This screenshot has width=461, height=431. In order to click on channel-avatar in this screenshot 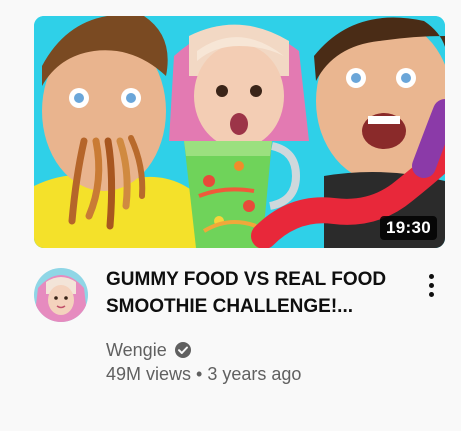, I will do `click(61, 295)`.